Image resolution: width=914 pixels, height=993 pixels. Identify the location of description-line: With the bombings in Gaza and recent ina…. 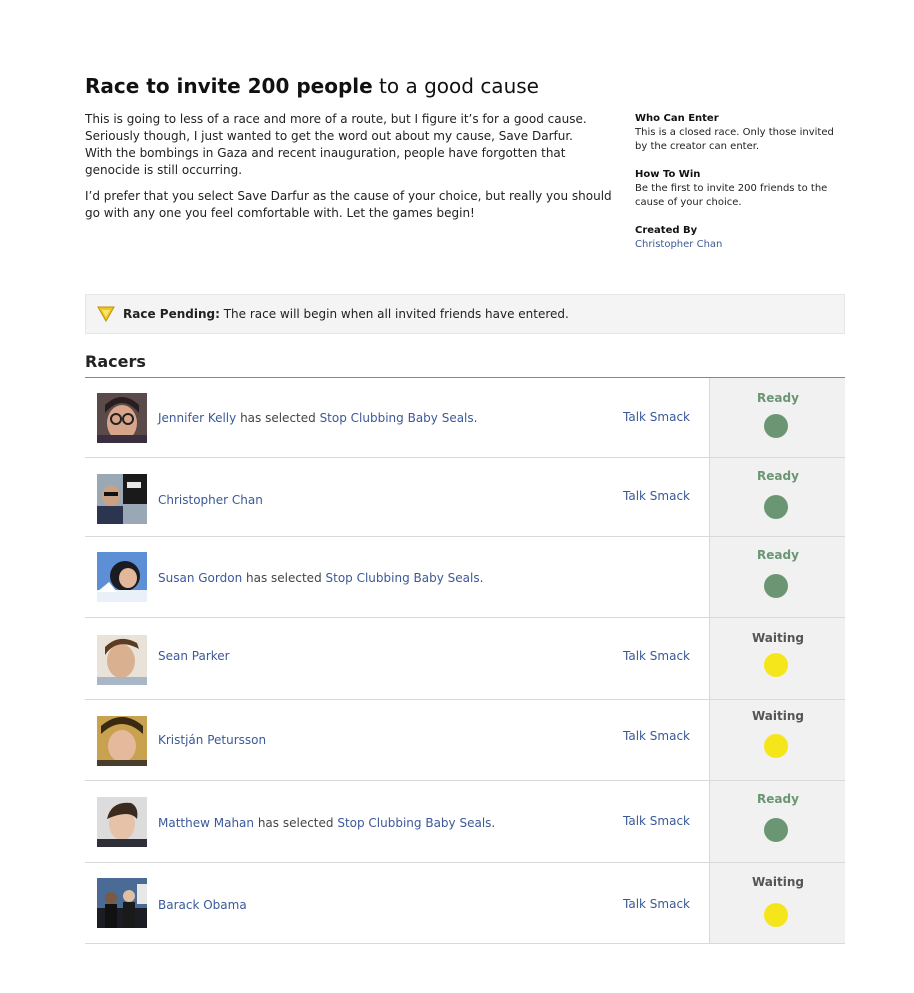
(325, 161).